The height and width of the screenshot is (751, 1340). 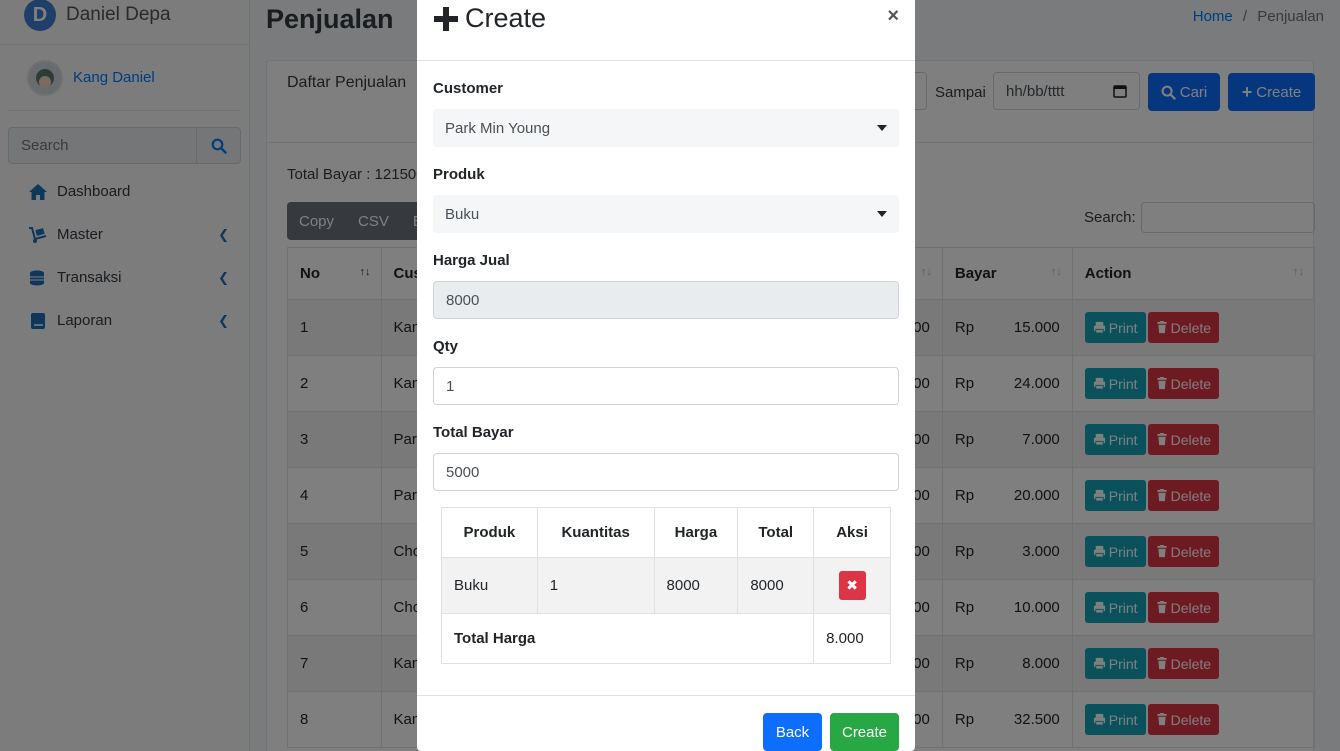 What do you see at coordinates (852, 532) in the screenshot?
I see `items-header-aksi: Aksi` at bounding box center [852, 532].